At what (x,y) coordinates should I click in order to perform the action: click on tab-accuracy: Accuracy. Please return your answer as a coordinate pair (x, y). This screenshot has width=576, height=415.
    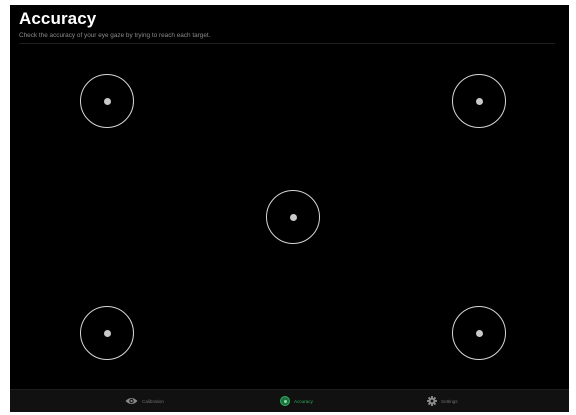
    Looking at the image, I should click on (296, 401).